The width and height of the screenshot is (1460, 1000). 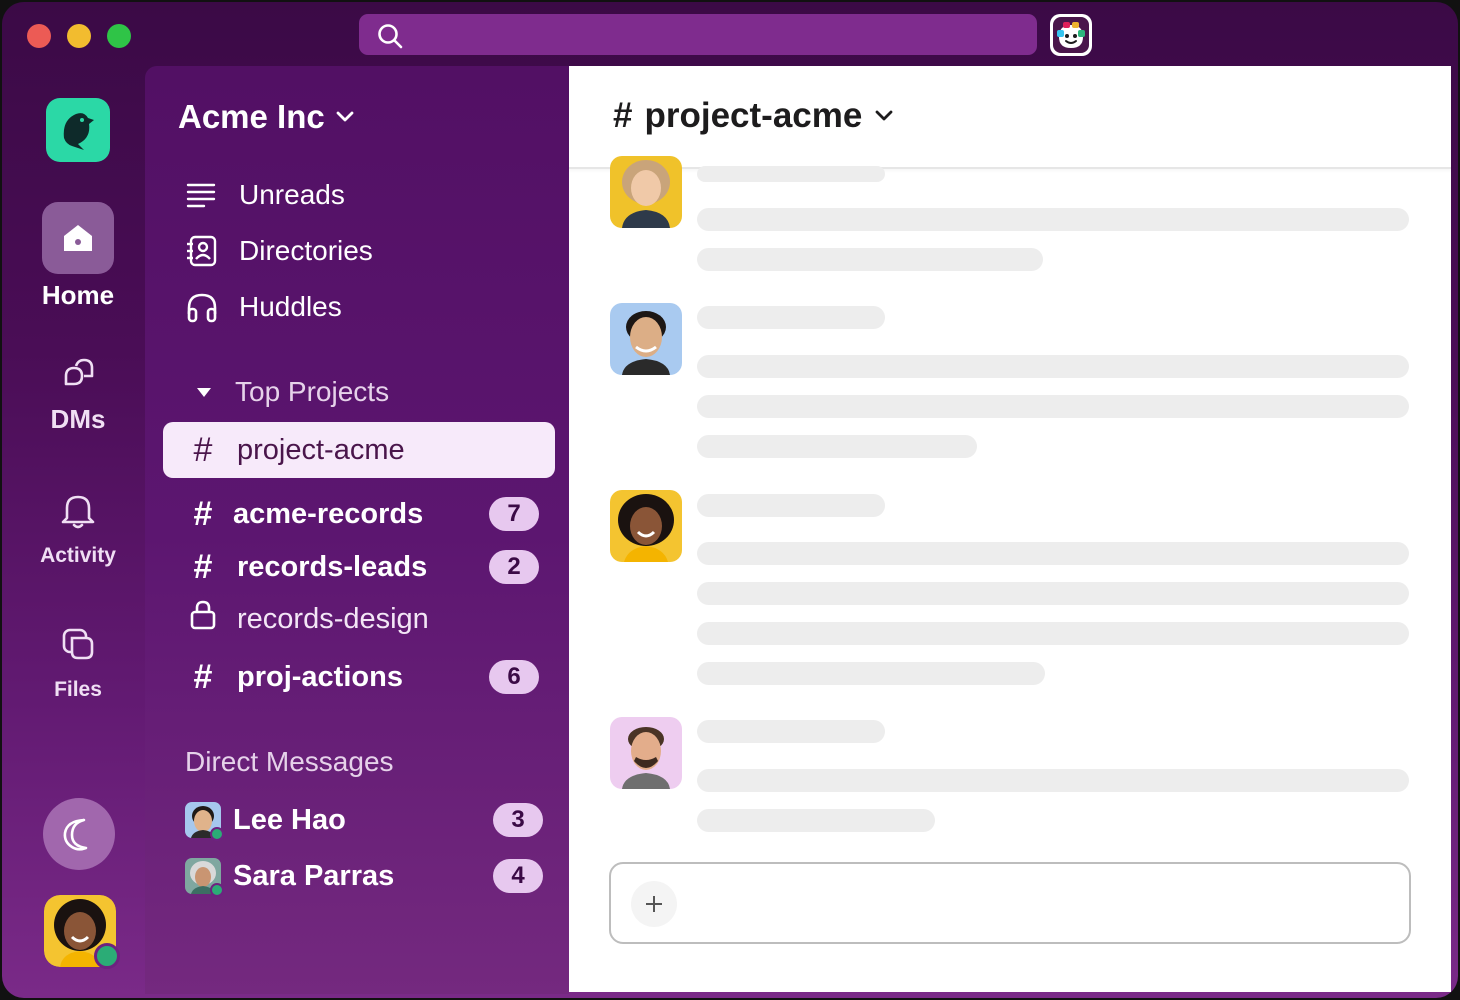 What do you see at coordinates (1010, 117) in the screenshot?
I see `channel-header: # project-acme` at bounding box center [1010, 117].